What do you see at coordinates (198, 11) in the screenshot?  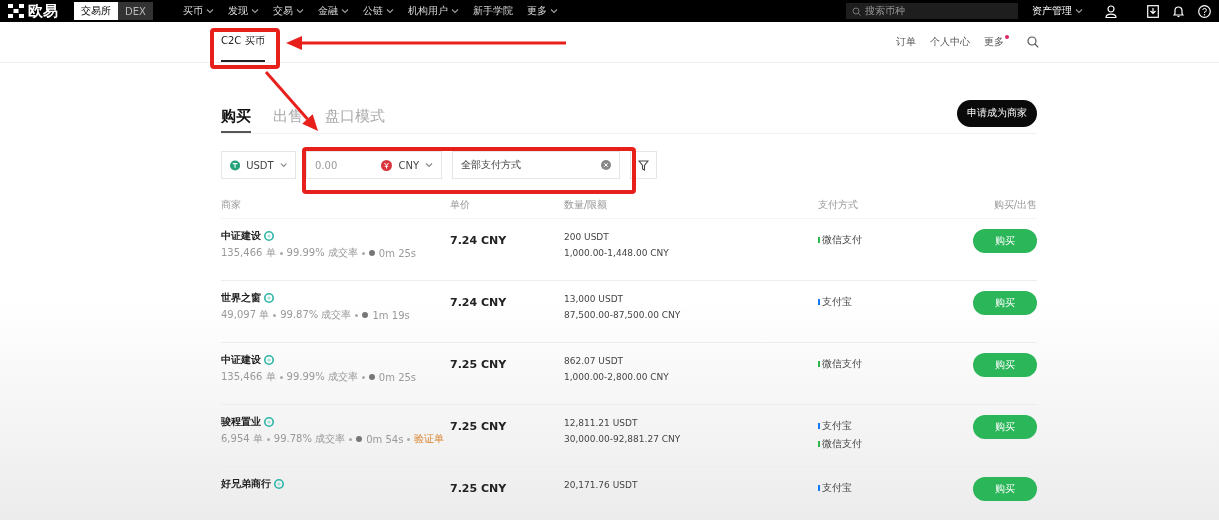 I see `nav-menu-item: 买币` at bounding box center [198, 11].